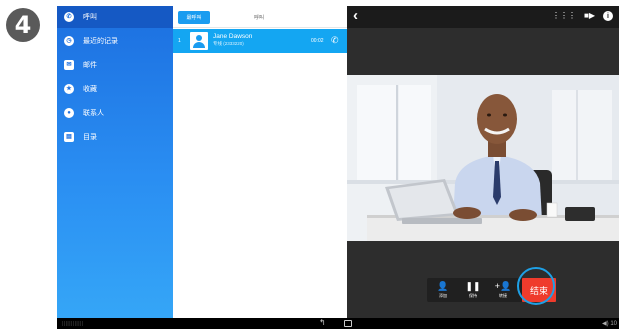  Describe the element at coordinates (348, 323) in the screenshot. I see `home-icon` at that location.